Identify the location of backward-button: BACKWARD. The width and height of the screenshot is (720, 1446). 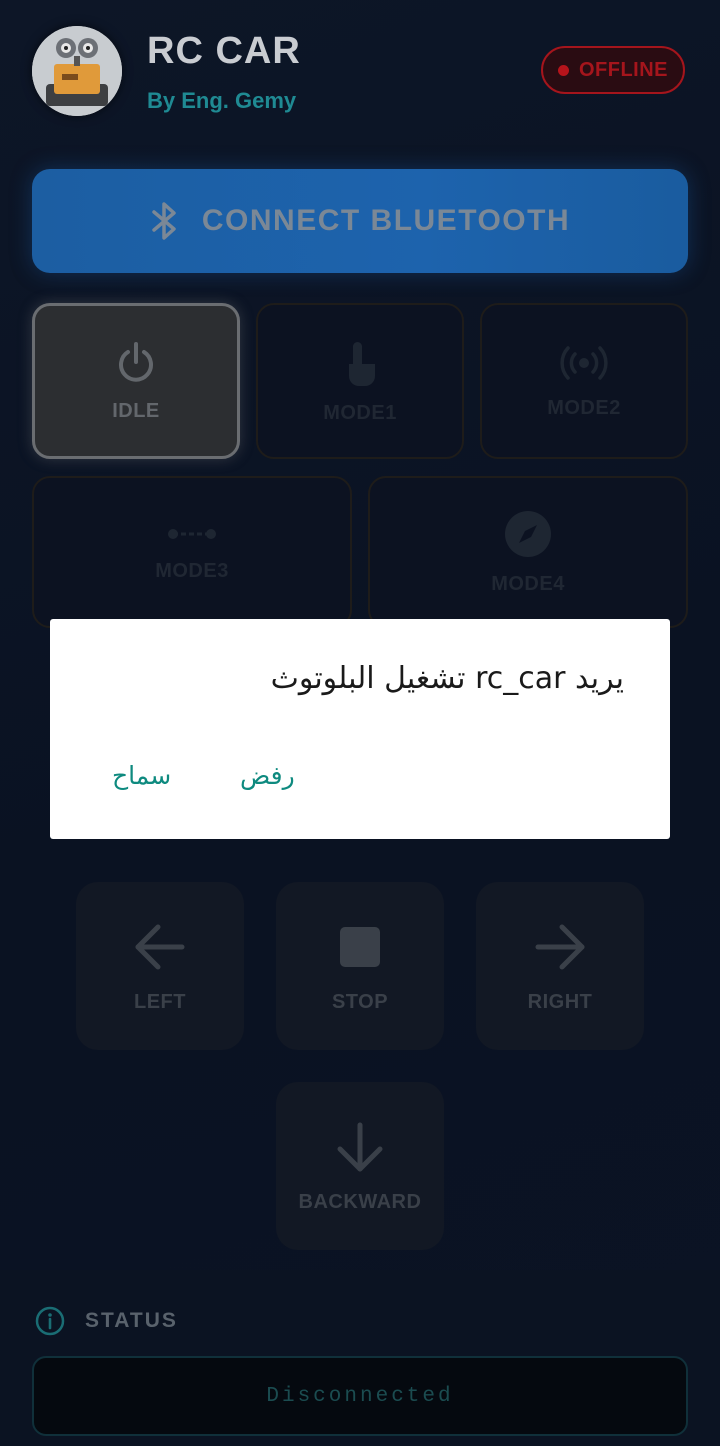
(360, 1166).